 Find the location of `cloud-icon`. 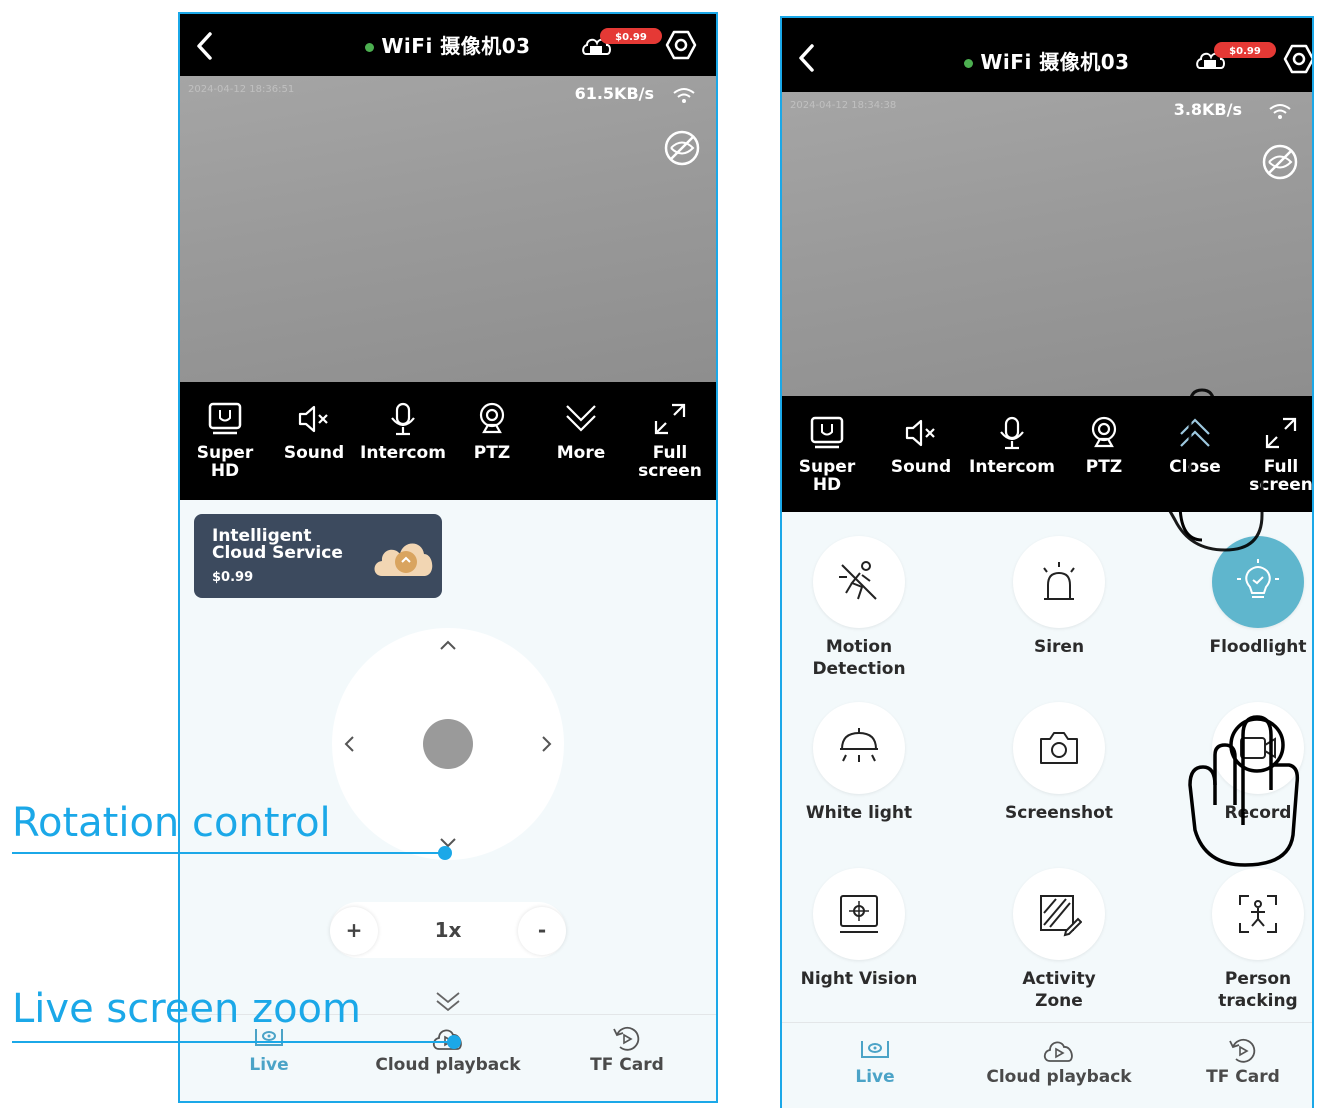

cloud-icon is located at coordinates (403, 559).